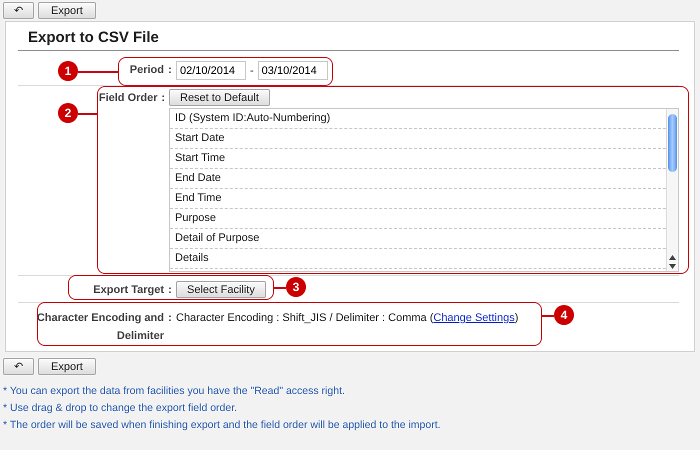 The height and width of the screenshot is (450, 700). Describe the element at coordinates (128, 98) in the screenshot. I see `field-label: Field Order` at that location.